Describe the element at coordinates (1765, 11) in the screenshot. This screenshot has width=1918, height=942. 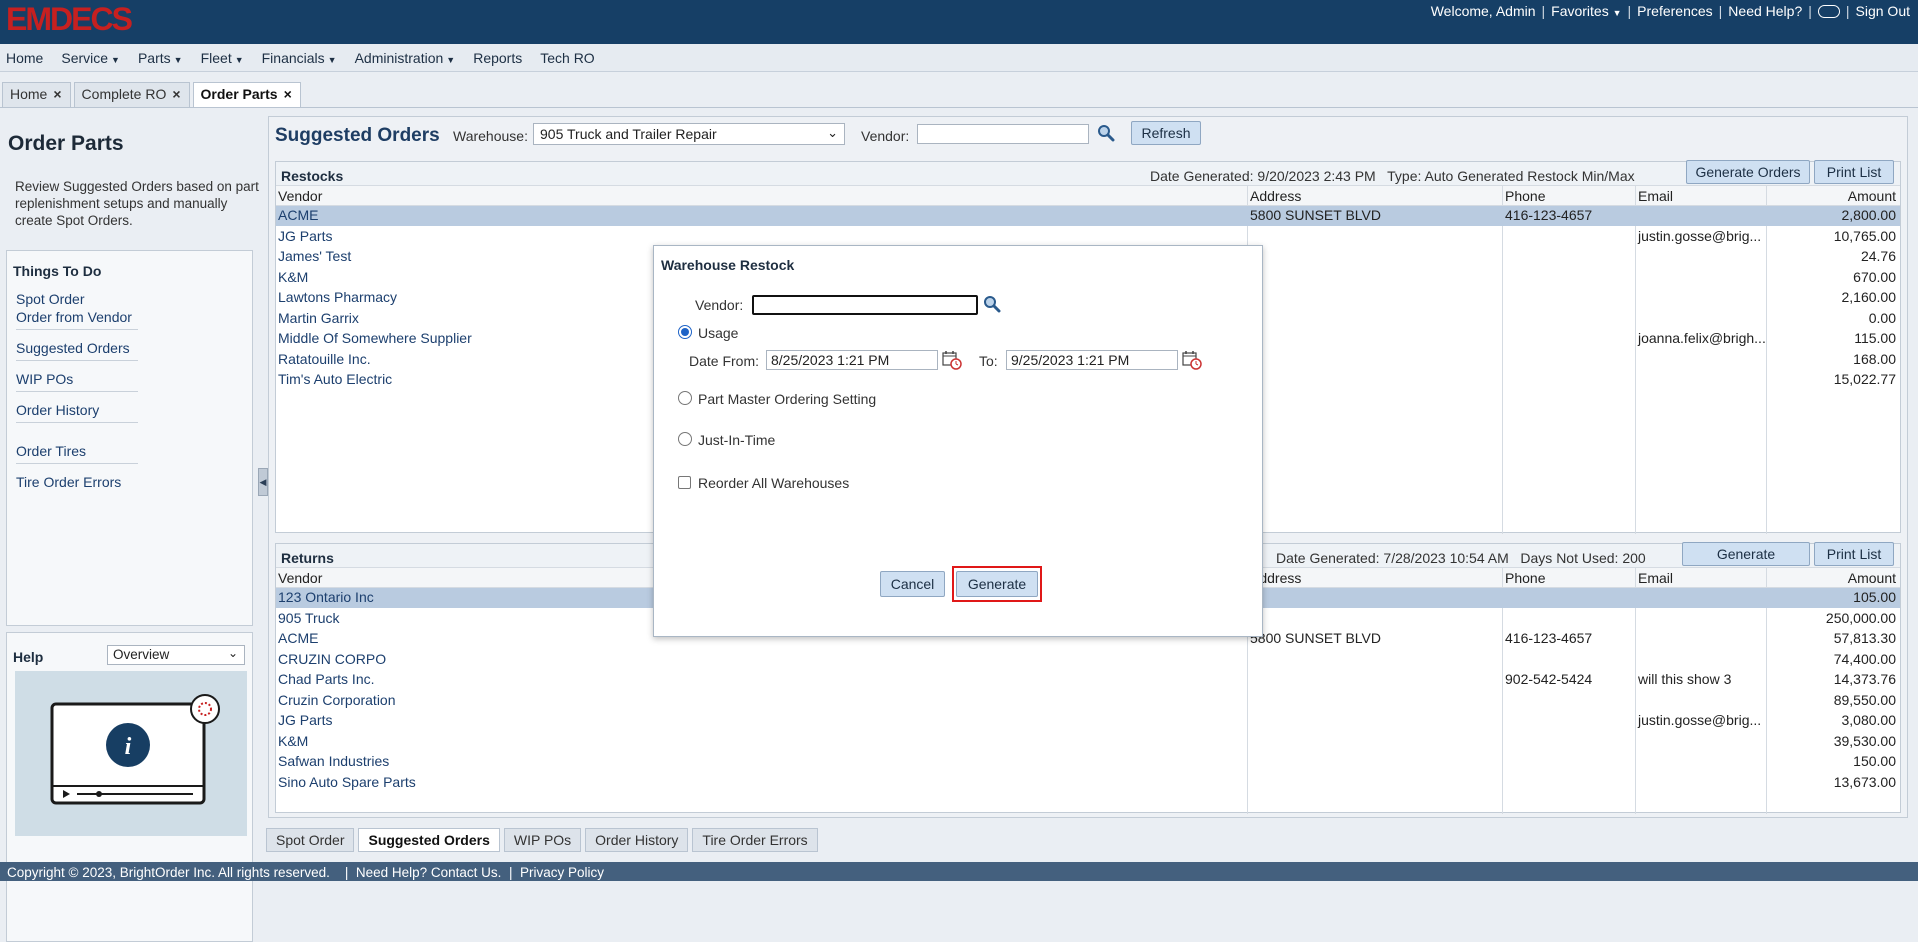
I see `need-help-link: Need Help?` at that location.